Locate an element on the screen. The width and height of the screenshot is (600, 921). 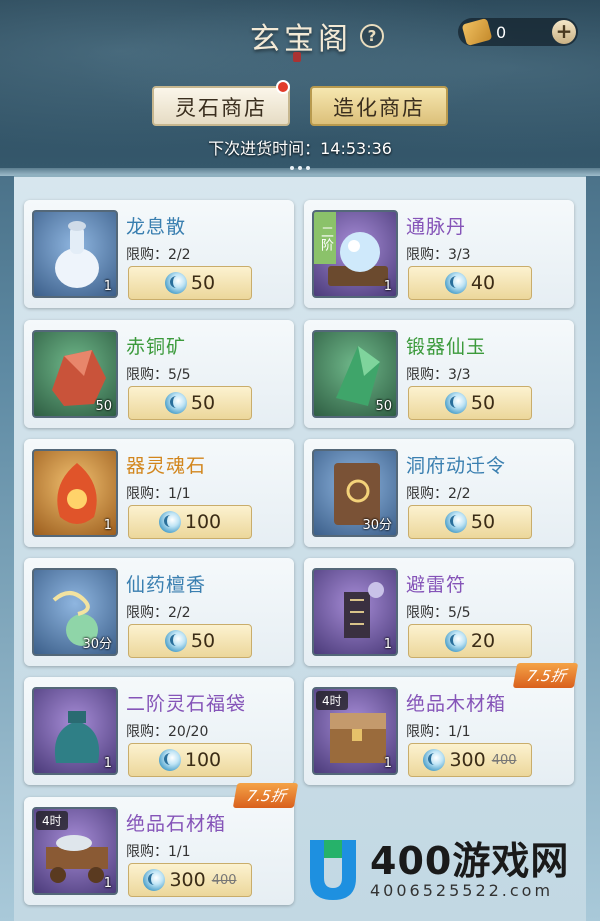
purchase-limit: 限购：20/20 is located at coordinates (167, 732).